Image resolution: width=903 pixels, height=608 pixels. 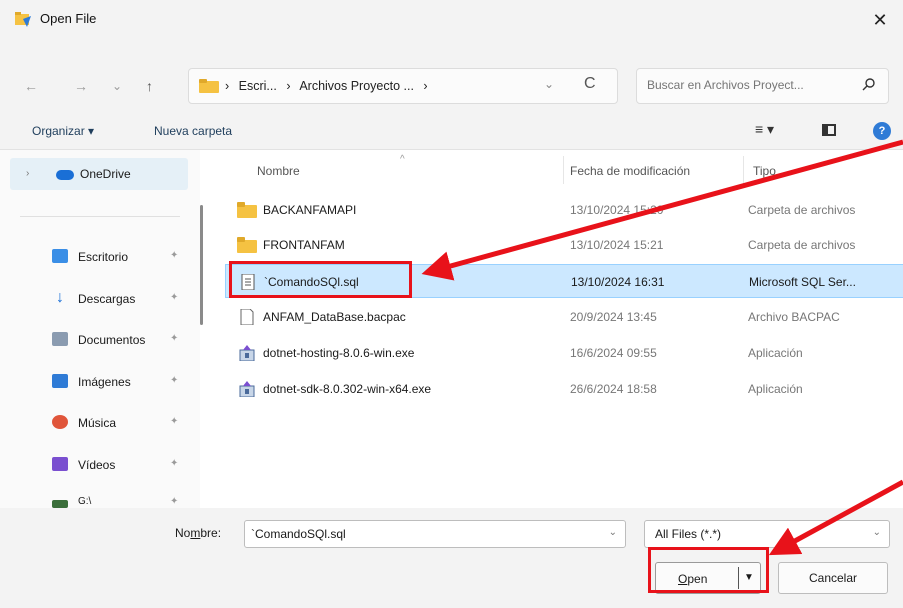 I want to click on sidebar-item-label: Música, so click(x=97, y=423).